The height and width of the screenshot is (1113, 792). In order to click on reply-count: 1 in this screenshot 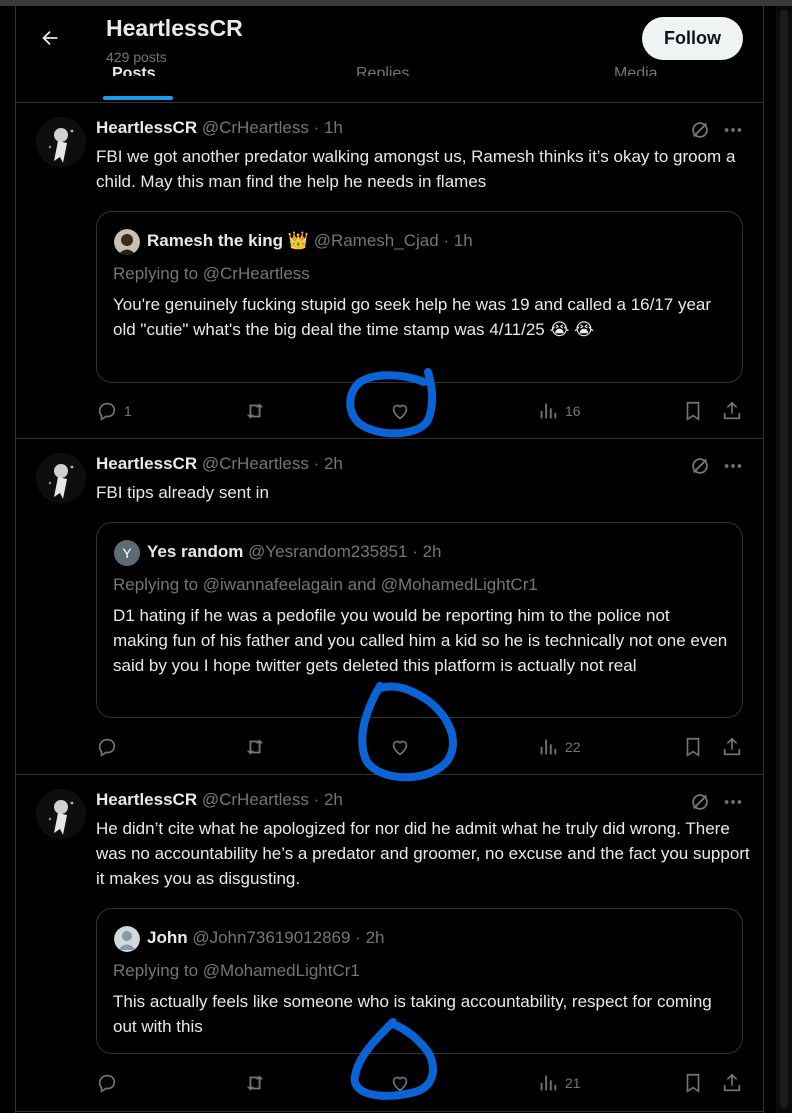, I will do `click(128, 411)`.